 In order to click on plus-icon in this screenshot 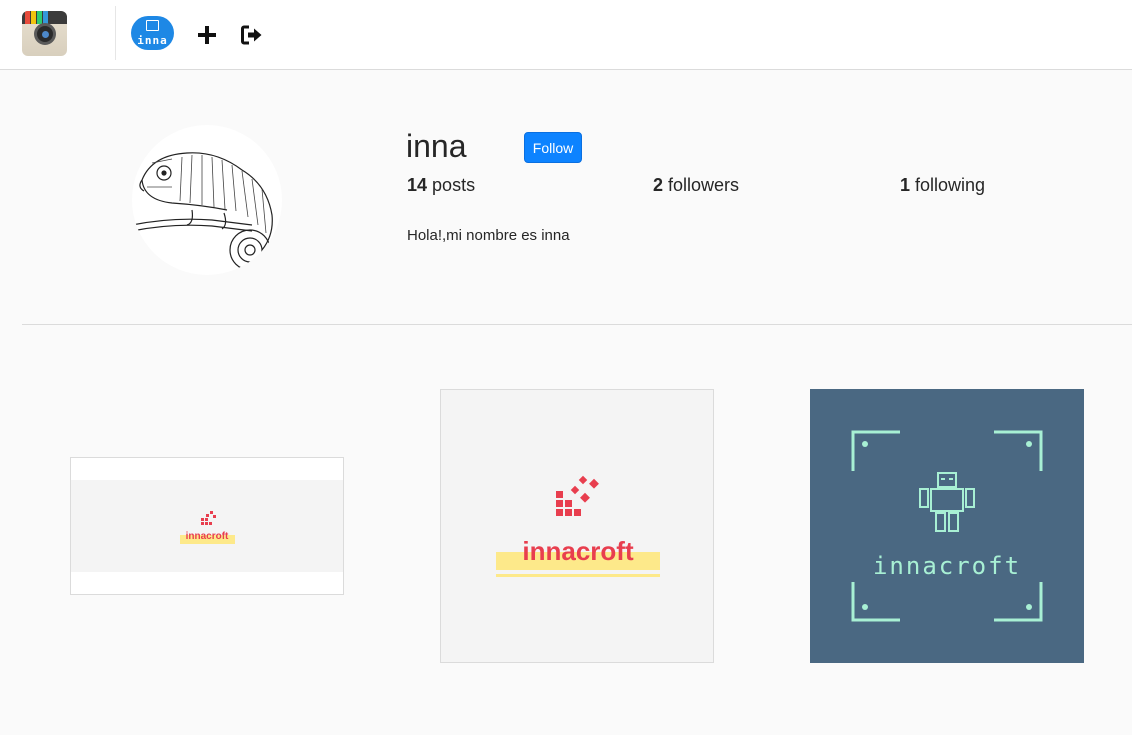, I will do `click(207, 35)`.